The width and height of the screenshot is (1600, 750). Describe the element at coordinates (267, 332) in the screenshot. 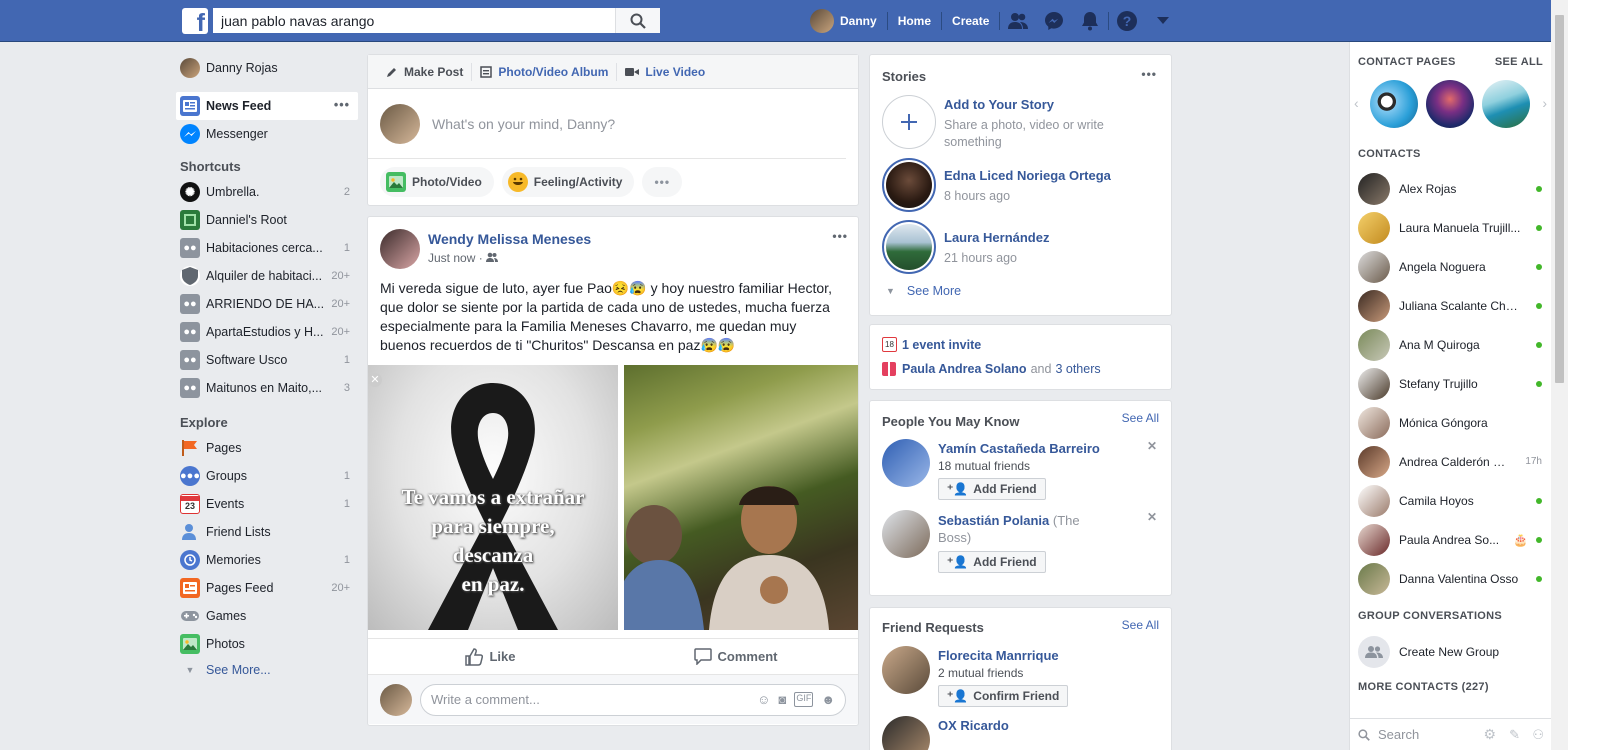

I see `shortcut-item: ●● ApartaEstudios y H... 20+` at that location.